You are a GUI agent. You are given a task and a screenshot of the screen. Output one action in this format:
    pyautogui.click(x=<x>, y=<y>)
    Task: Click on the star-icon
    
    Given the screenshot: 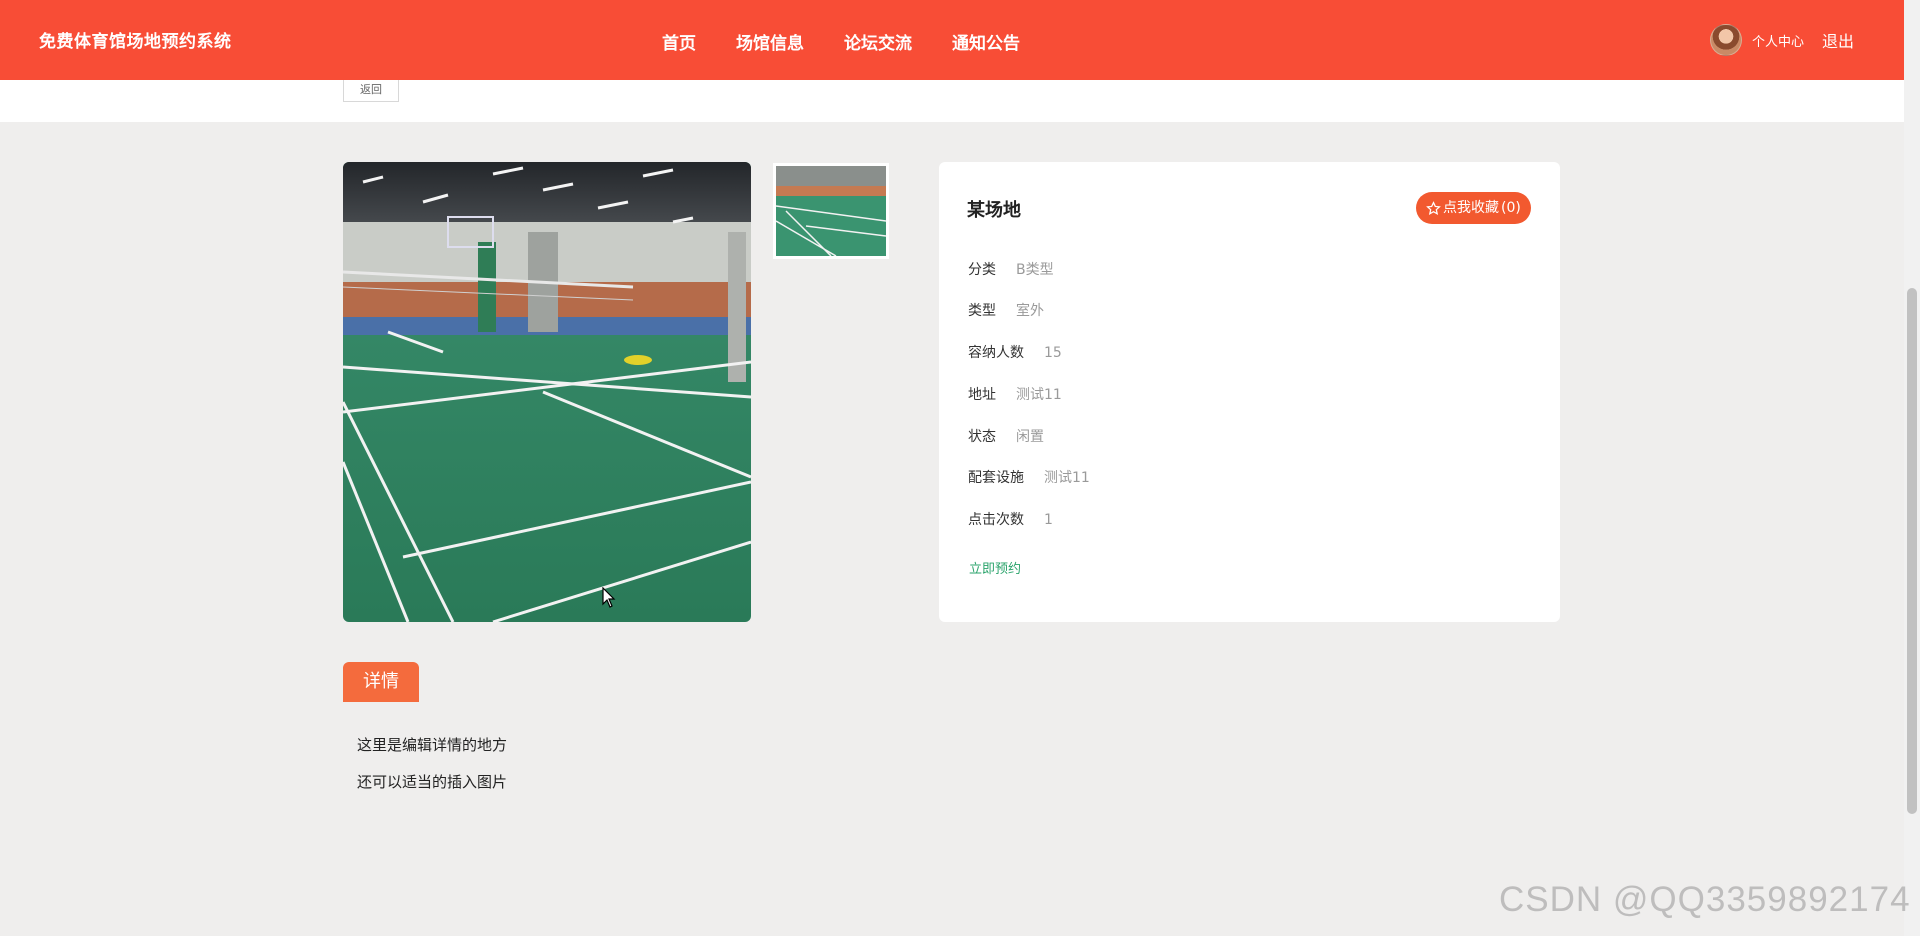 What is the action you would take?
    pyautogui.click(x=1433, y=207)
    